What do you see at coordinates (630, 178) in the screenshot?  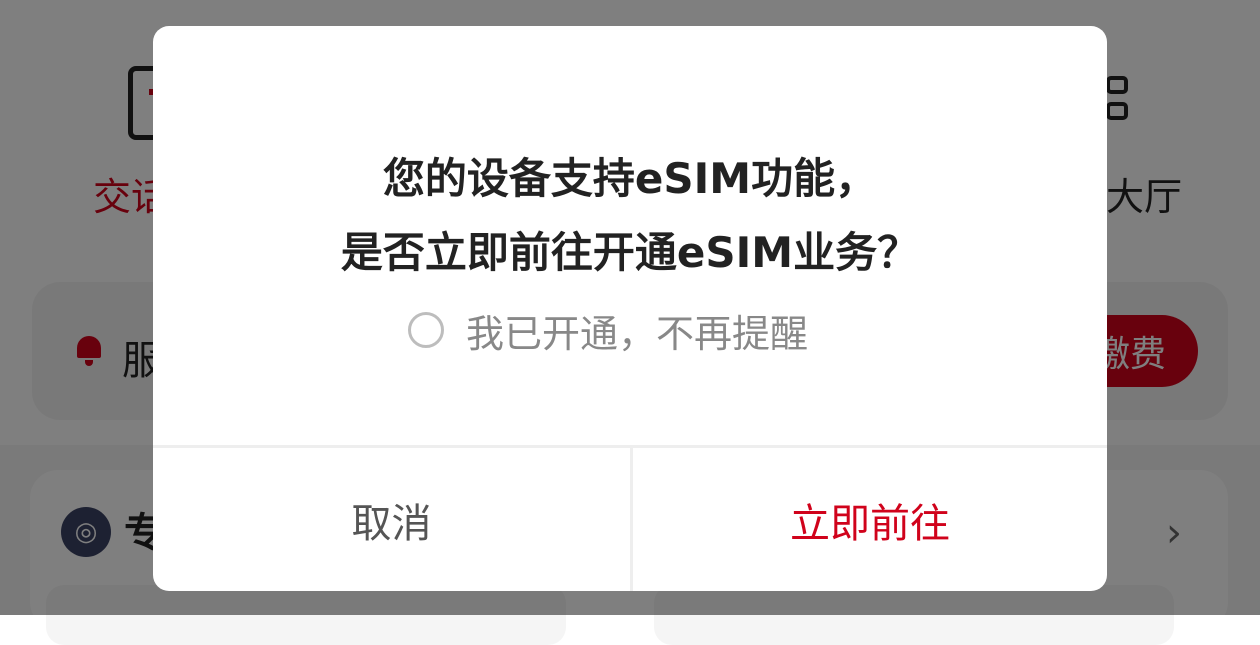 I see `dialog-title-line1: 您的设备支持eSIM功能，` at bounding box center [630, 178].